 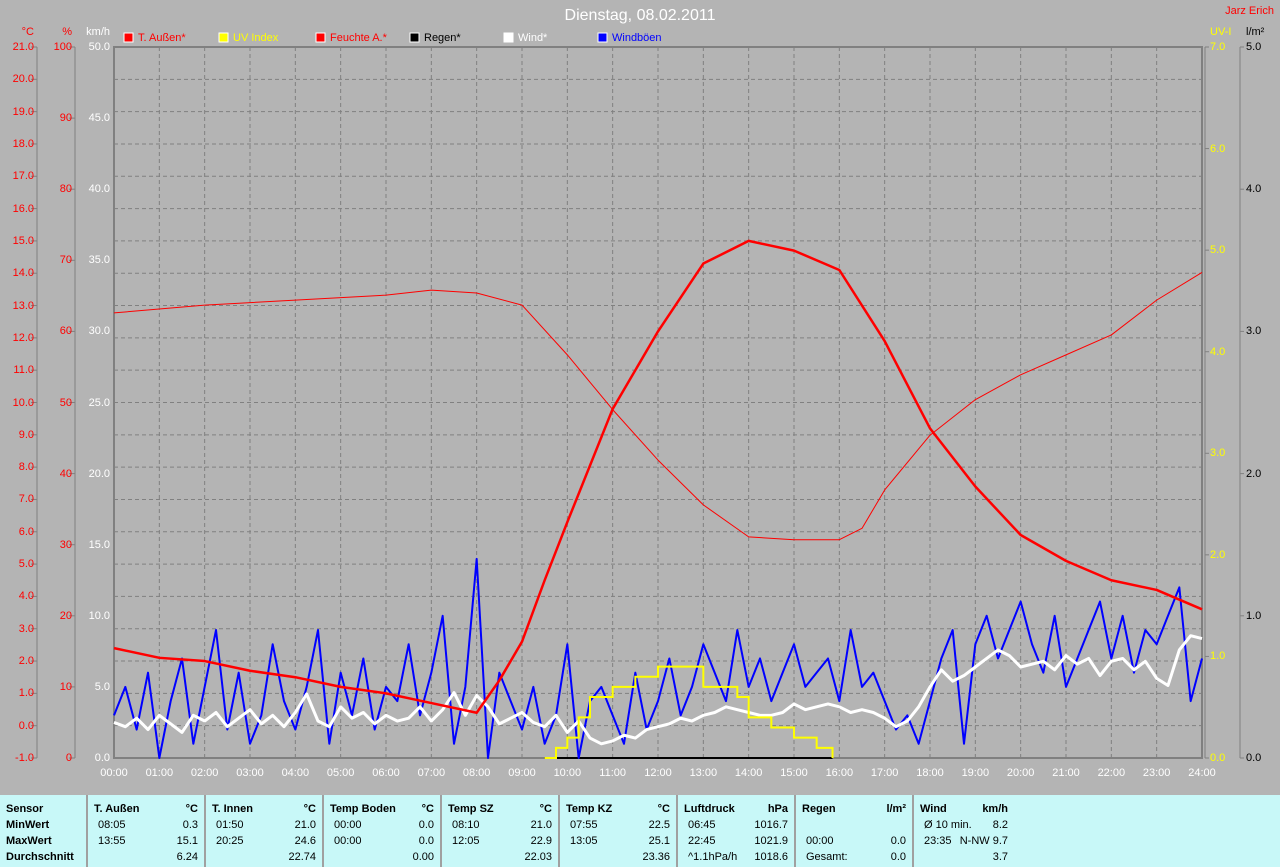 I want to click on axis-tick-label: 50.0, so click(x=99, y=47).